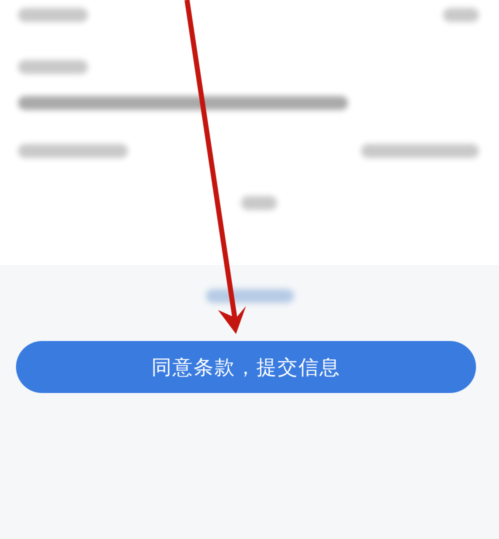  I want to click on blurred-link, so click(250, 296).